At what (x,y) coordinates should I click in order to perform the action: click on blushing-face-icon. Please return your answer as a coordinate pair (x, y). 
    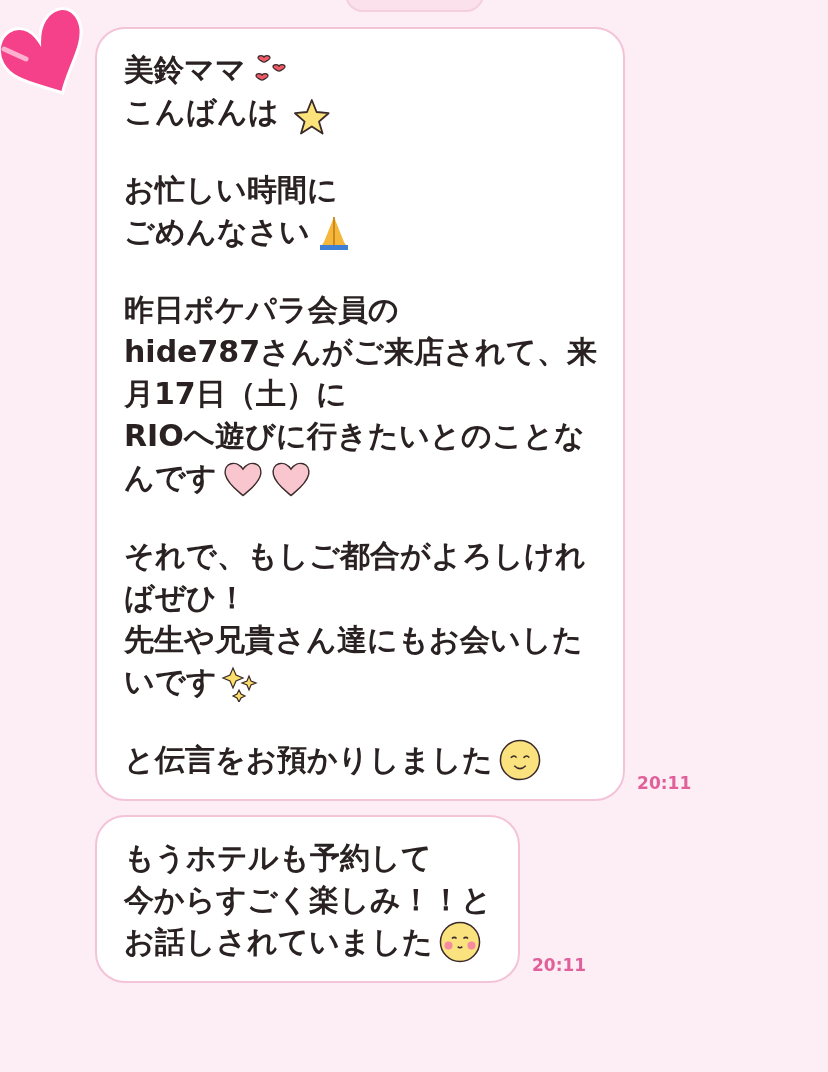
    Looking at the image, I should click on (460, 942).